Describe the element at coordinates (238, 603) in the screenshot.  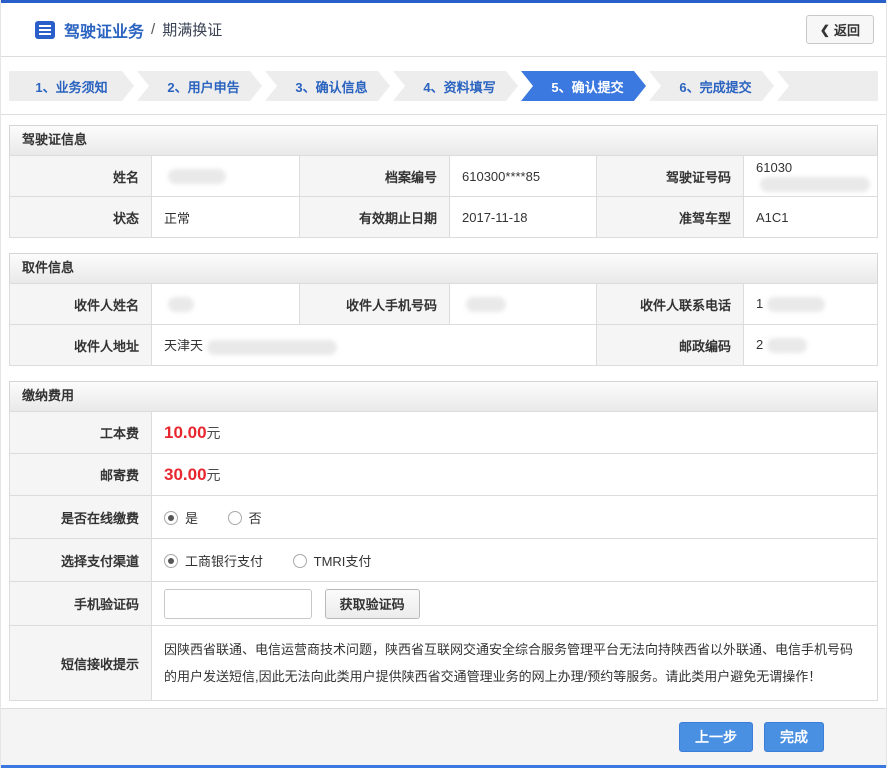
I see `sms-code-input` at that location.